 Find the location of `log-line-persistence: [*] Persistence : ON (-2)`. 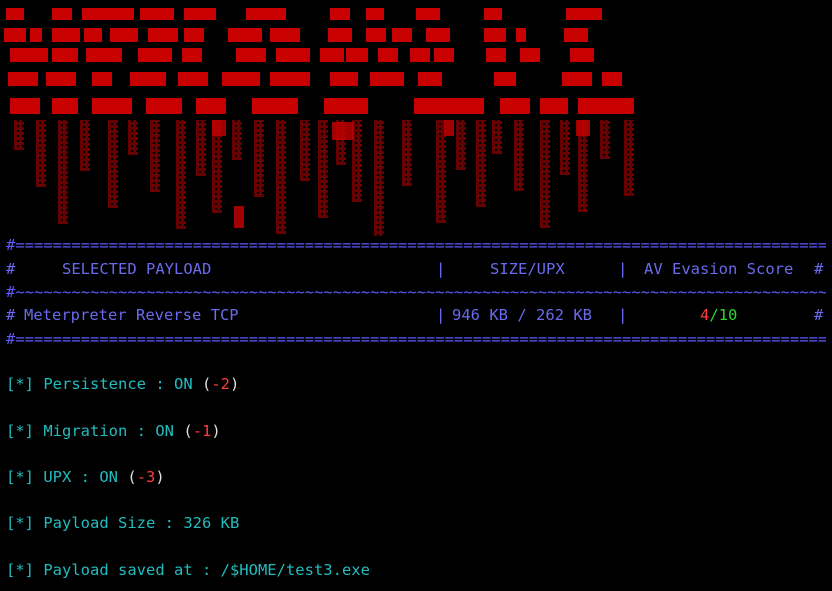

log-line-persistence: [*] Persistence : ON (-2) is located at coordinates (123, 384).